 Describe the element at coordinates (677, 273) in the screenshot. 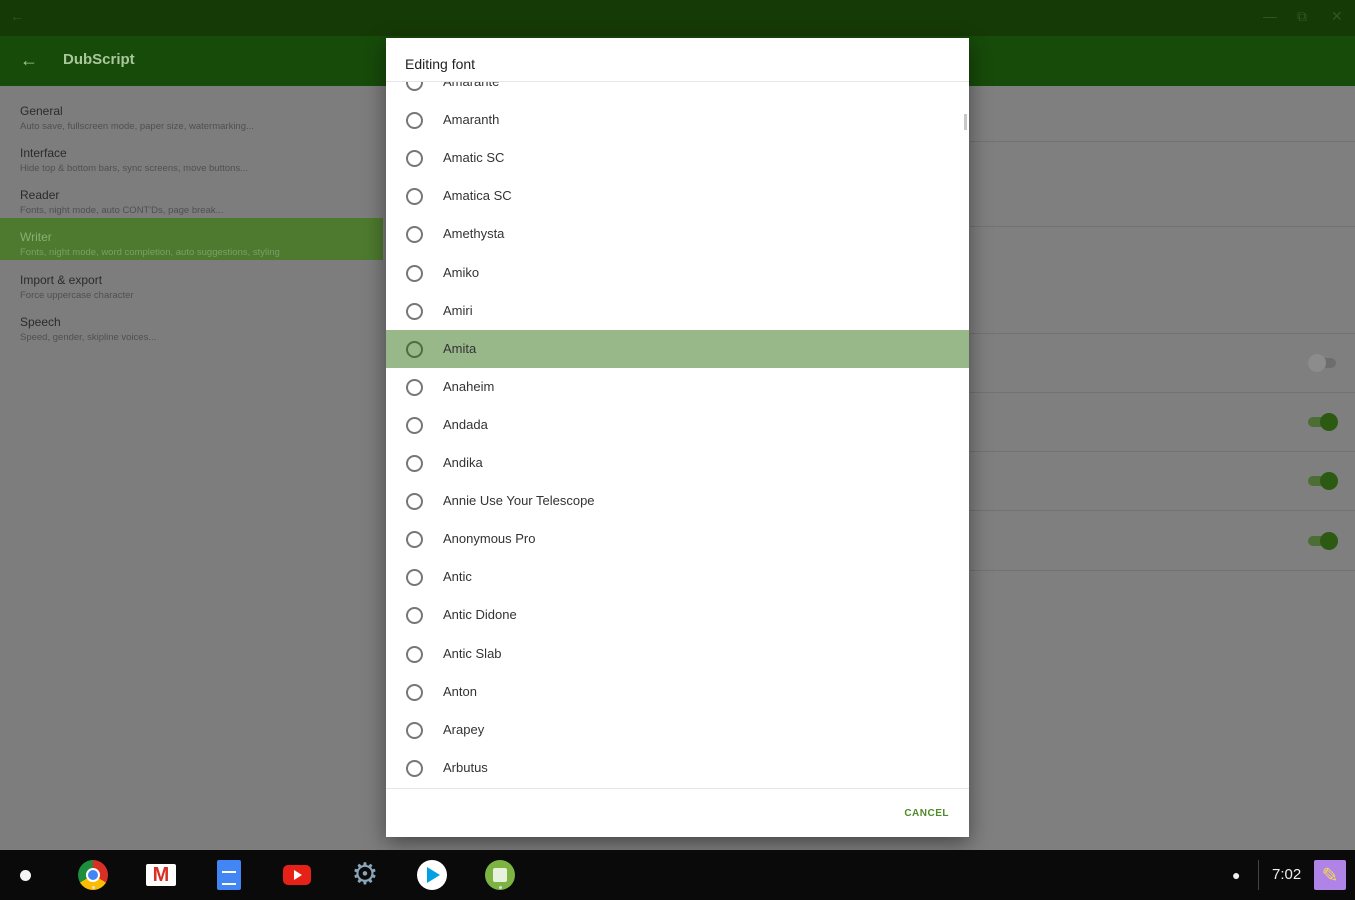

I see `font-option: Amiko` at that location.